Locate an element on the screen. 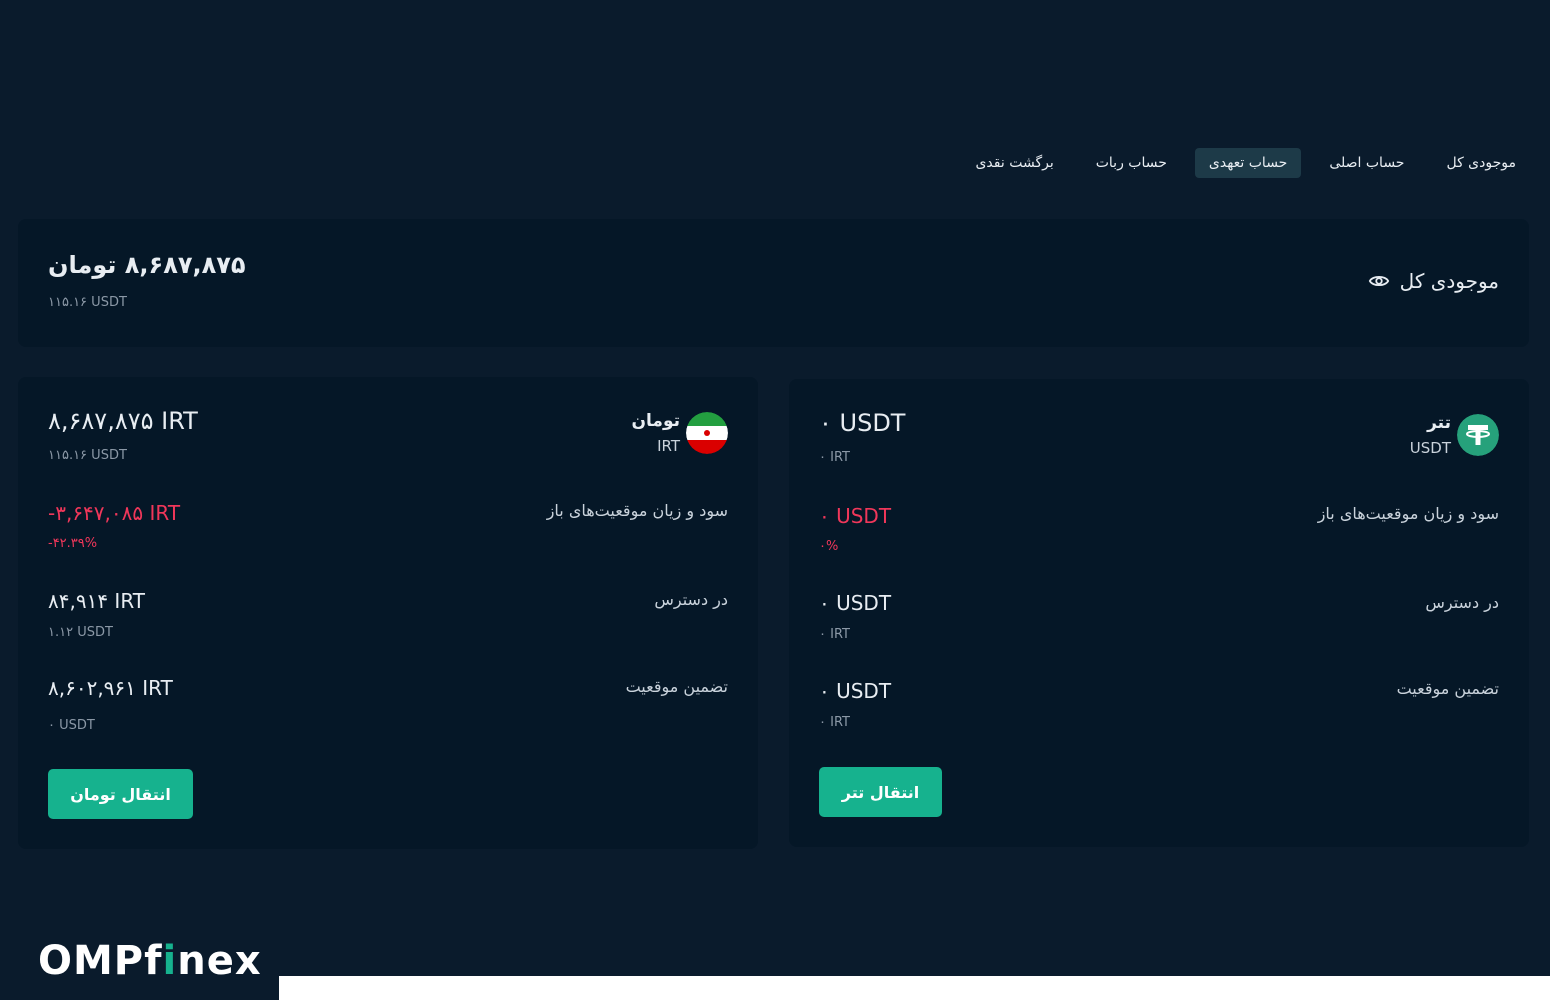  transfer-toman-button: انتقال تومان is located at coordinates (120, 794).